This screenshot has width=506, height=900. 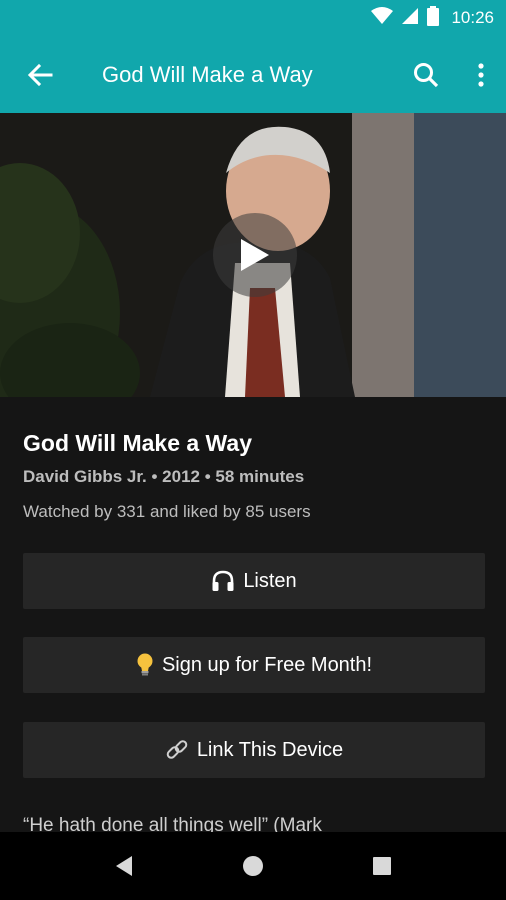 What do you see at coordinates (207, 74) in the screenshot?
I see `app-bar-title: God Will Make a Way` at bounding box center [207, 74].